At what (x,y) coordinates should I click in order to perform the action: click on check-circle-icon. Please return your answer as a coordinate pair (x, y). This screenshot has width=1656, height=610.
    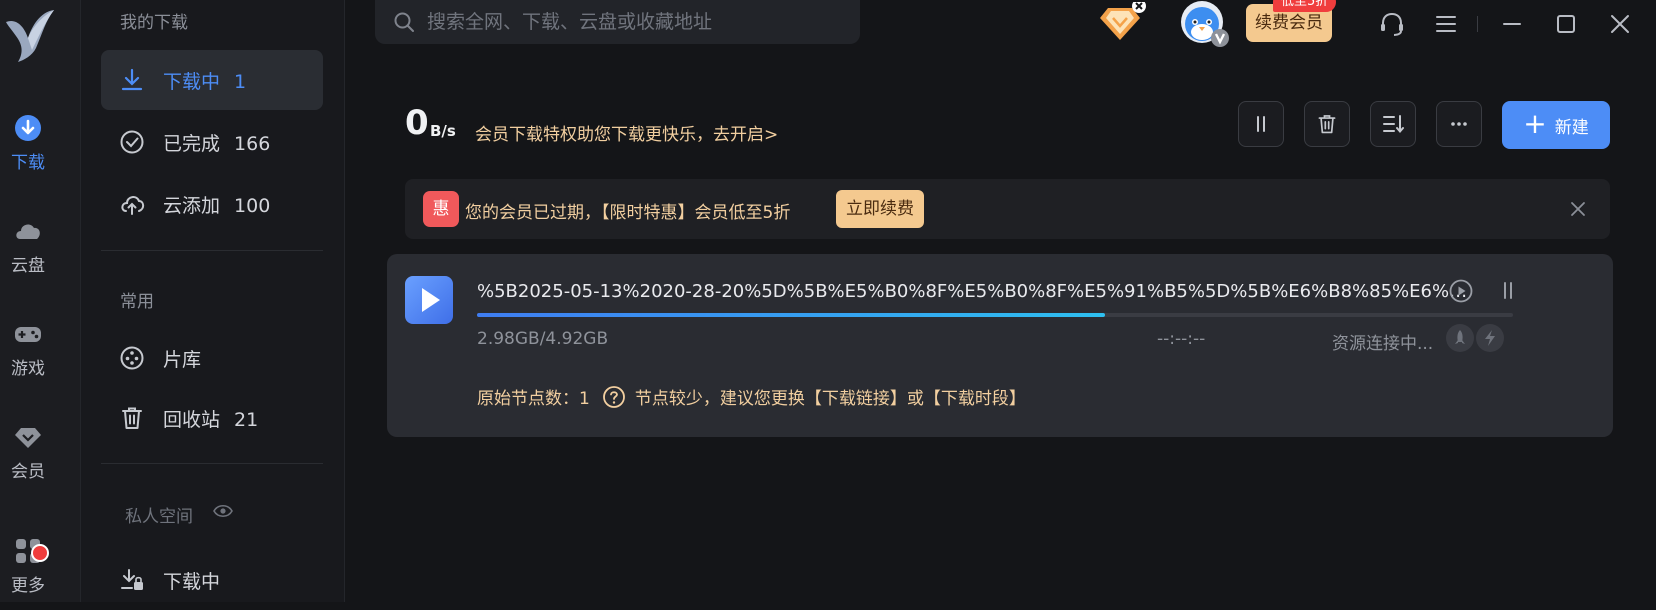
    Looking at the image, I should click on (132, 142).